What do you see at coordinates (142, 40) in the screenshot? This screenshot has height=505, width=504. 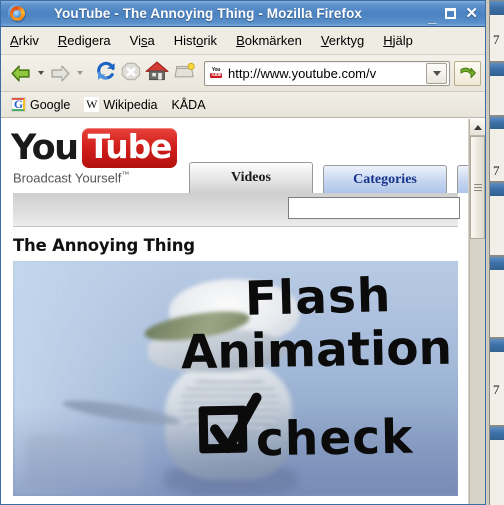 I see `menu-item-visa: Visa` at bounding box center [142, 40].